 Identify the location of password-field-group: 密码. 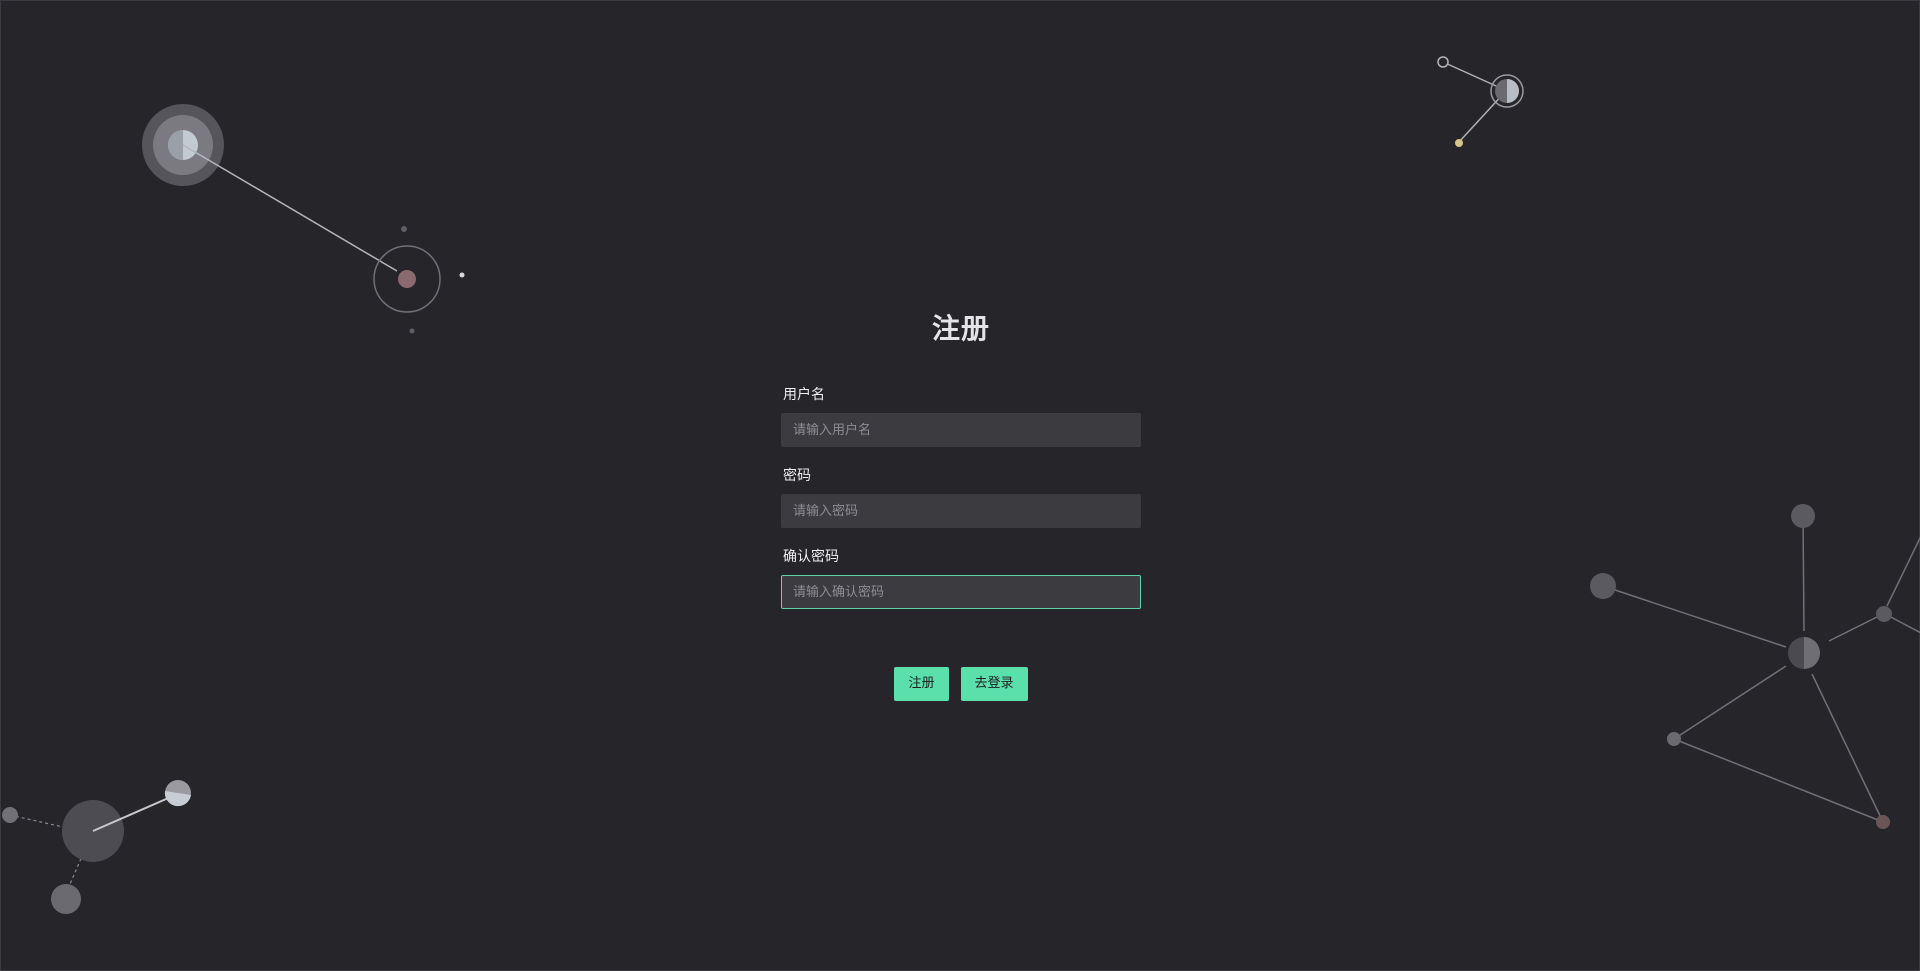
(961, 497).